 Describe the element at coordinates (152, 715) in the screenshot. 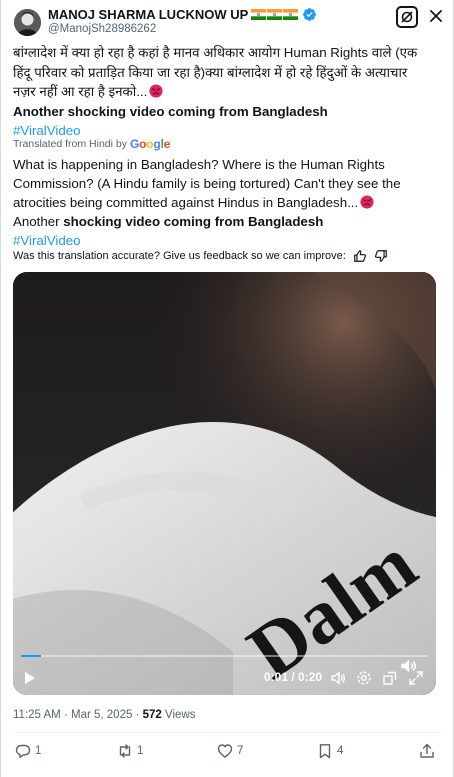

I see `views-count: 572` at that location.